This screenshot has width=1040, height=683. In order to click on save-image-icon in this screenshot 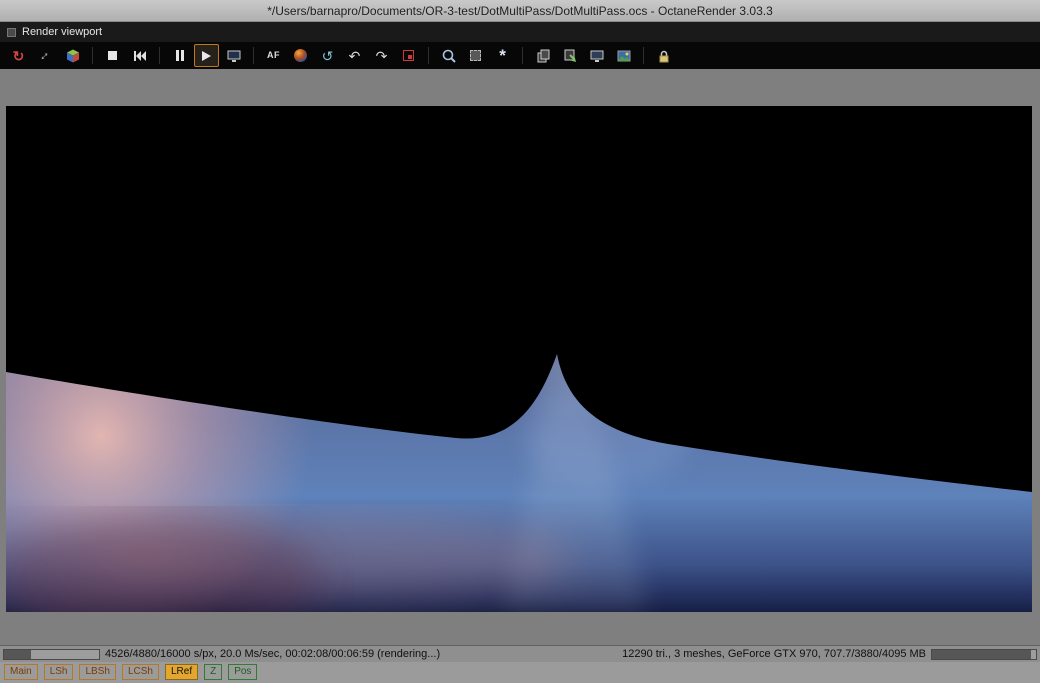, I will do `click(623, 55)`.